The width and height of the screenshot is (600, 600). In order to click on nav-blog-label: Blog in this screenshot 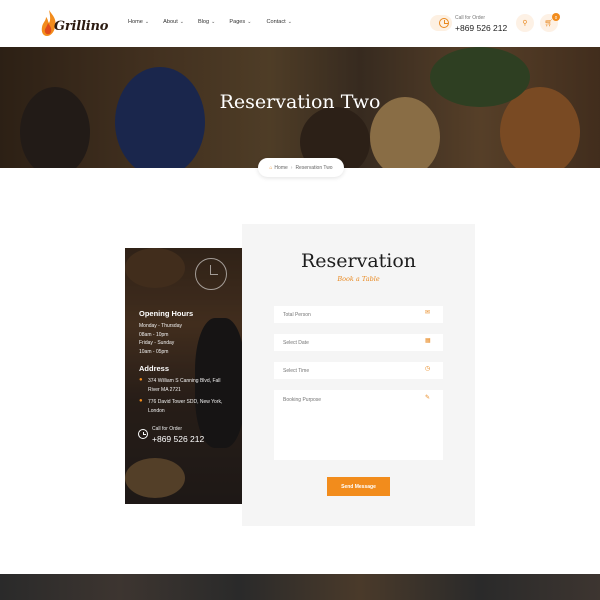, I will do `click(203, 22)`.